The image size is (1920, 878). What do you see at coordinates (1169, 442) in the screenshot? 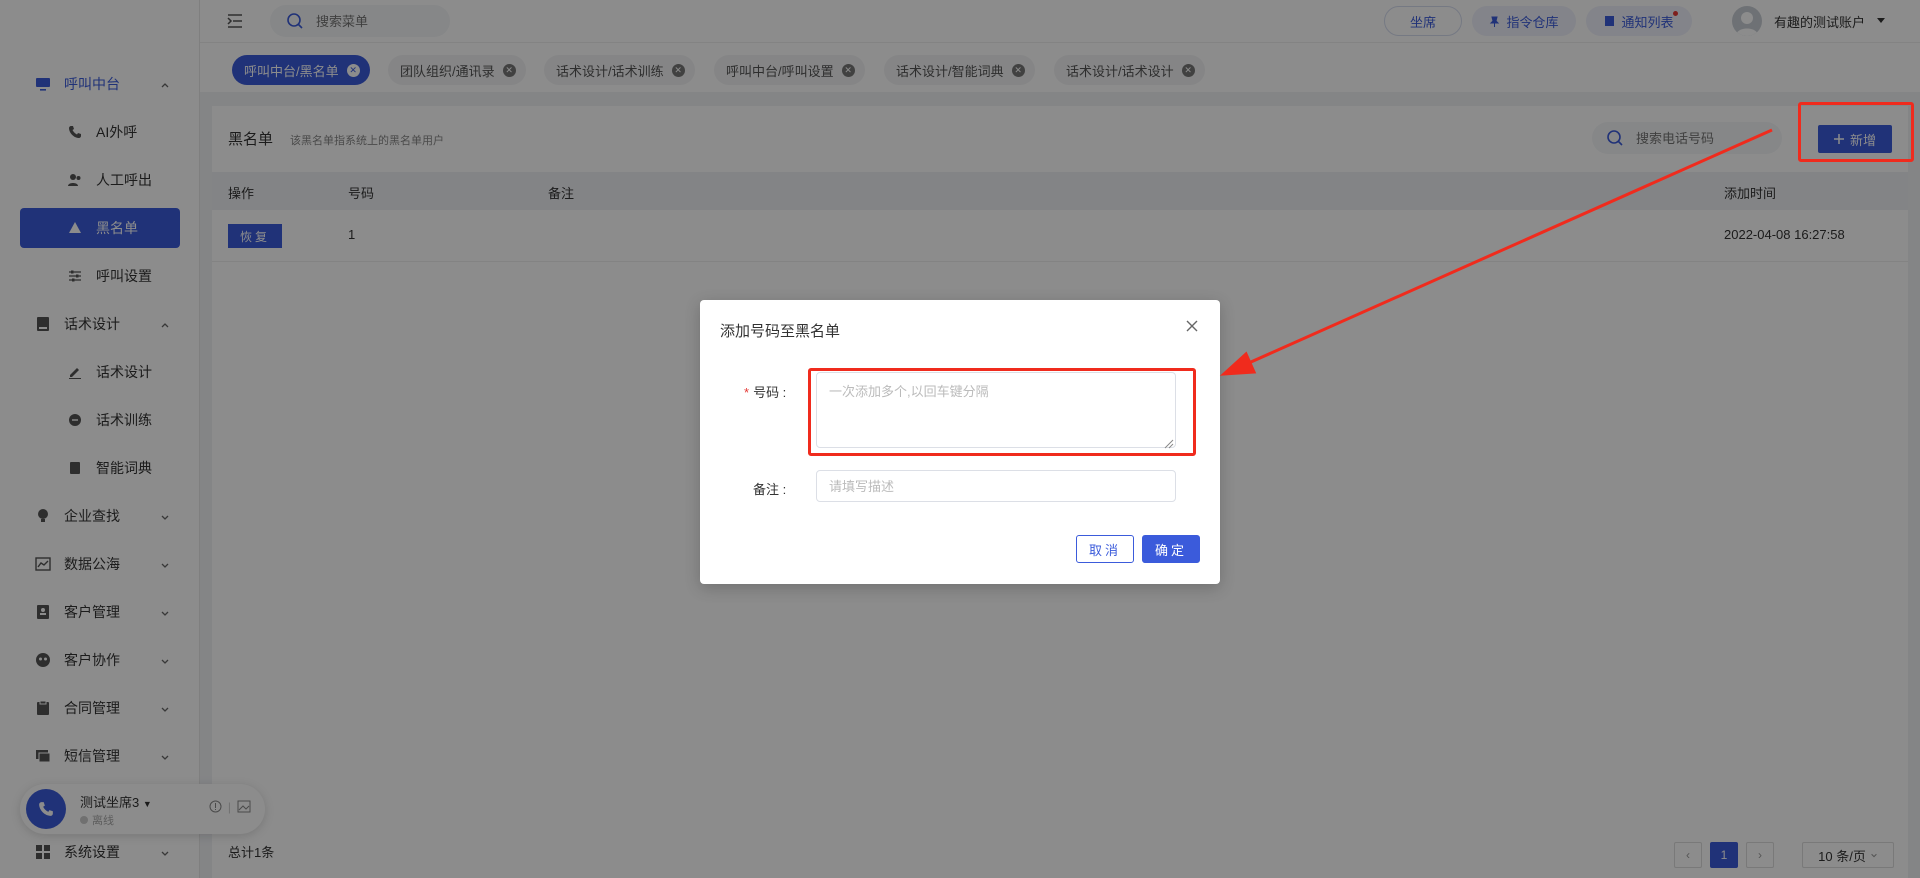
I see `resize-handle-icon` at bounding box center [1169, 442].